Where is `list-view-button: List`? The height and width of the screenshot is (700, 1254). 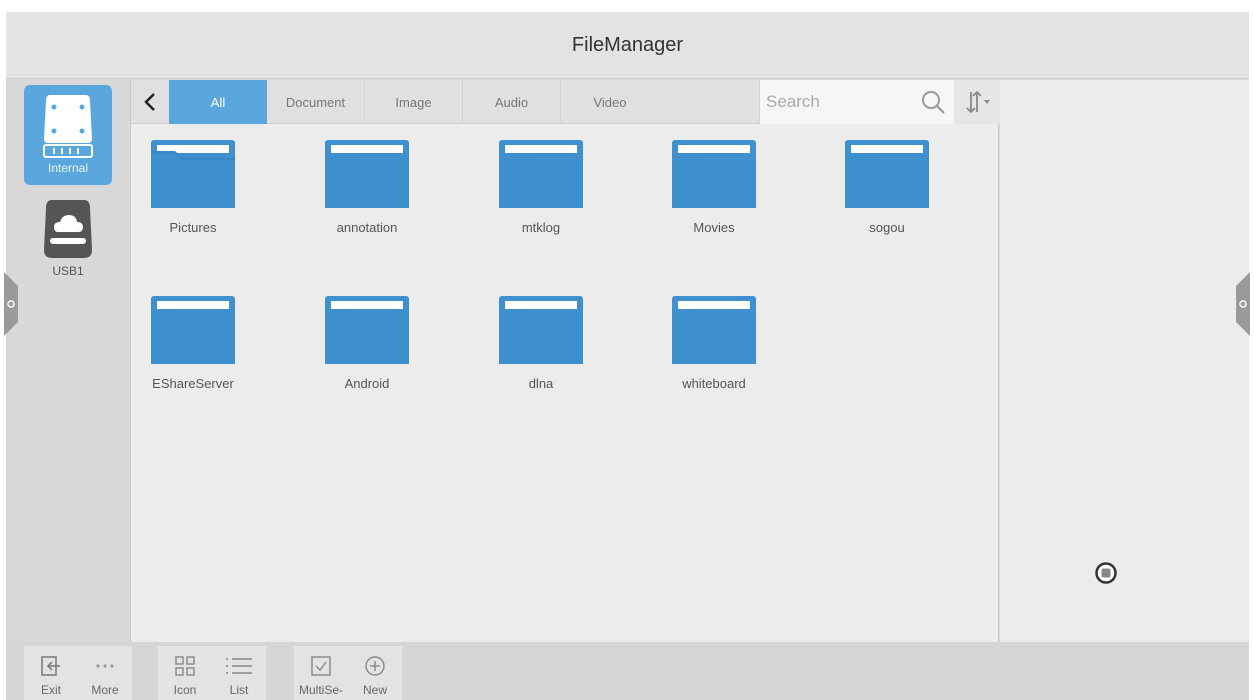
list-view-button: List is located at coordinates (239, 673).